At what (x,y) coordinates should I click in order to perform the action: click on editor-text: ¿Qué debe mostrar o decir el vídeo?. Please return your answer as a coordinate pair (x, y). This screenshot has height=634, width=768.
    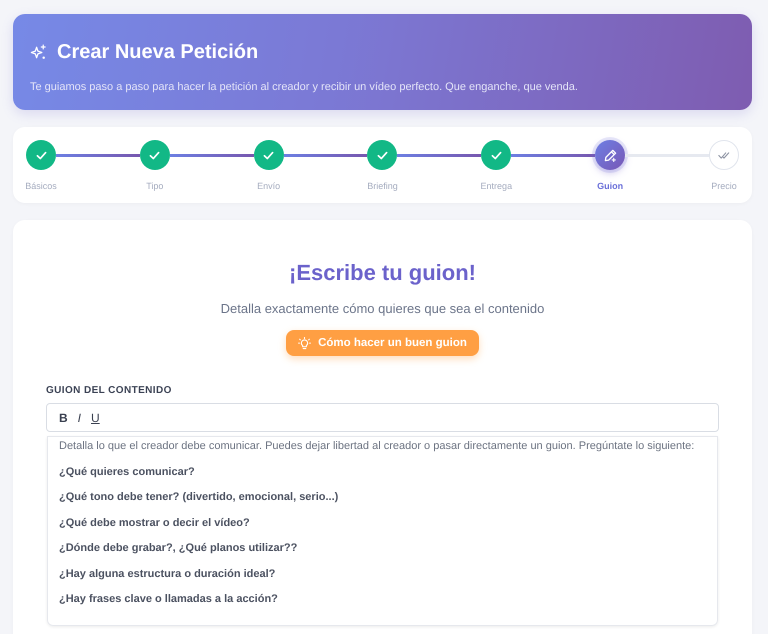
    Looking at the image, I should click on (155, 523).